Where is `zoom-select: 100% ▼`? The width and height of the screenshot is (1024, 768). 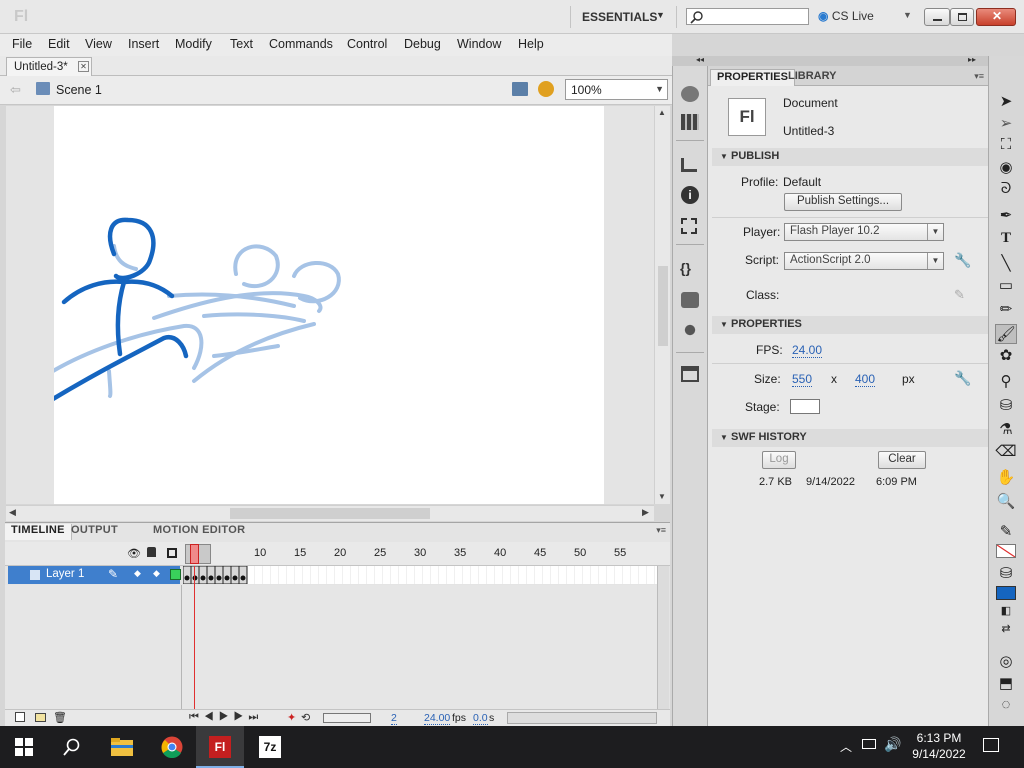 zoom-select: 100% ▼ is located at coordinates (616, 89).